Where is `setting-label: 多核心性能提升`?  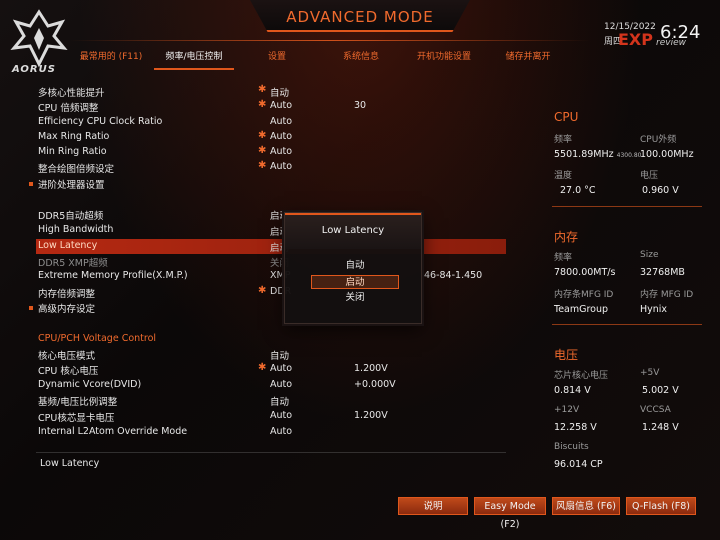
setting-label: 多核心性能提升 is located at coordinates (71, 93).